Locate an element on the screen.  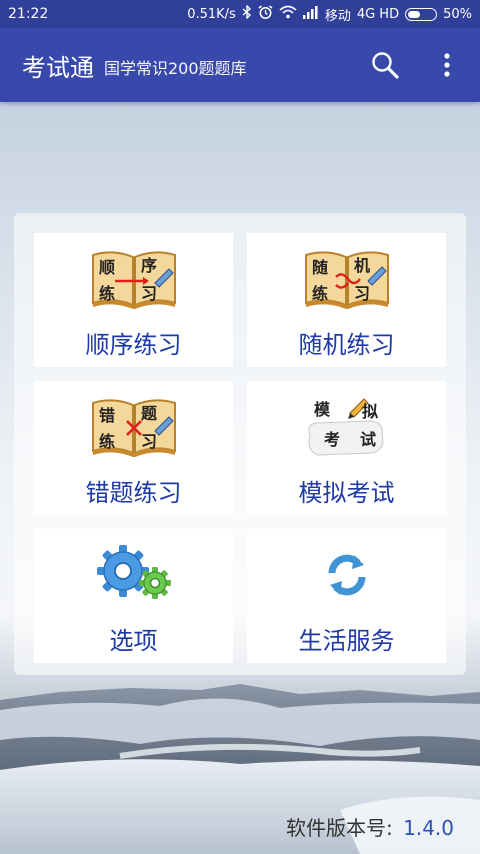
tile-label: 随机练习 is located at coordinates (346, 345).